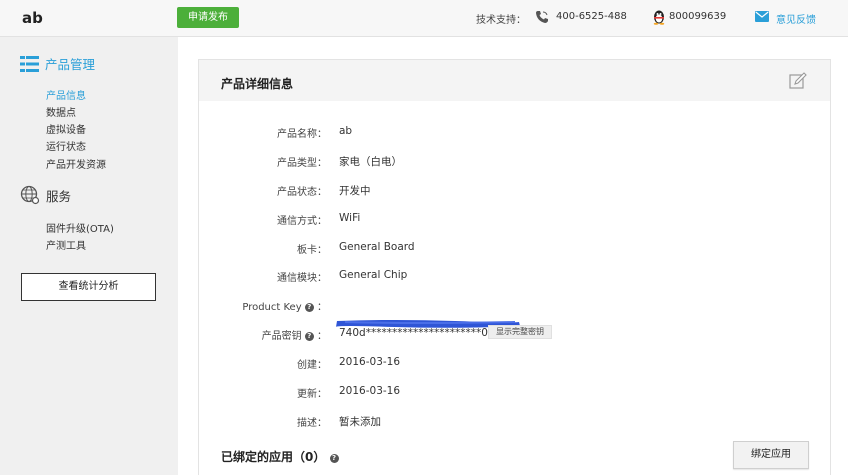 The image size is (848, 475). What do you see at coordinates (257, 84) in the screenshot?
I see `page-title: 产品详细信息` at bounding box center [257, 84].